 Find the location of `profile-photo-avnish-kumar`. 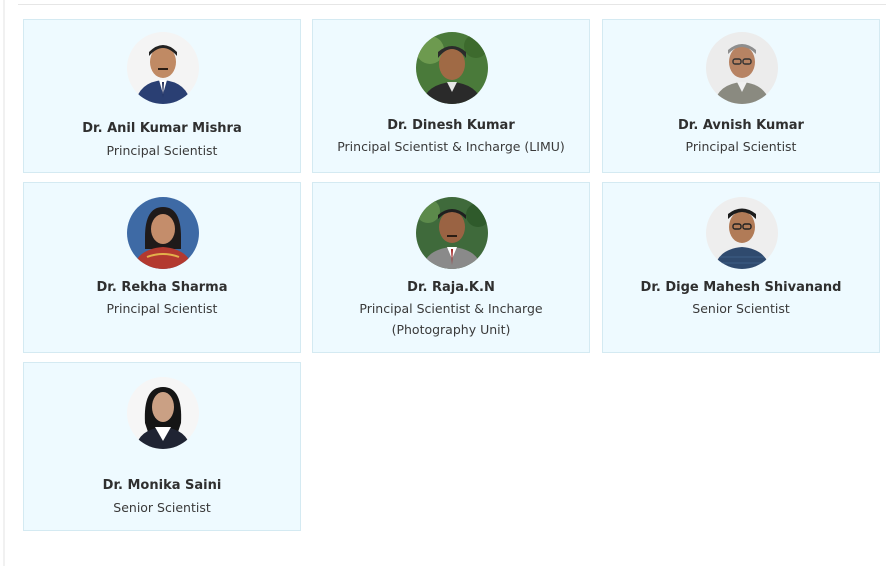

profile-photo-avnish-kumar is located at coordinates (742, 68).